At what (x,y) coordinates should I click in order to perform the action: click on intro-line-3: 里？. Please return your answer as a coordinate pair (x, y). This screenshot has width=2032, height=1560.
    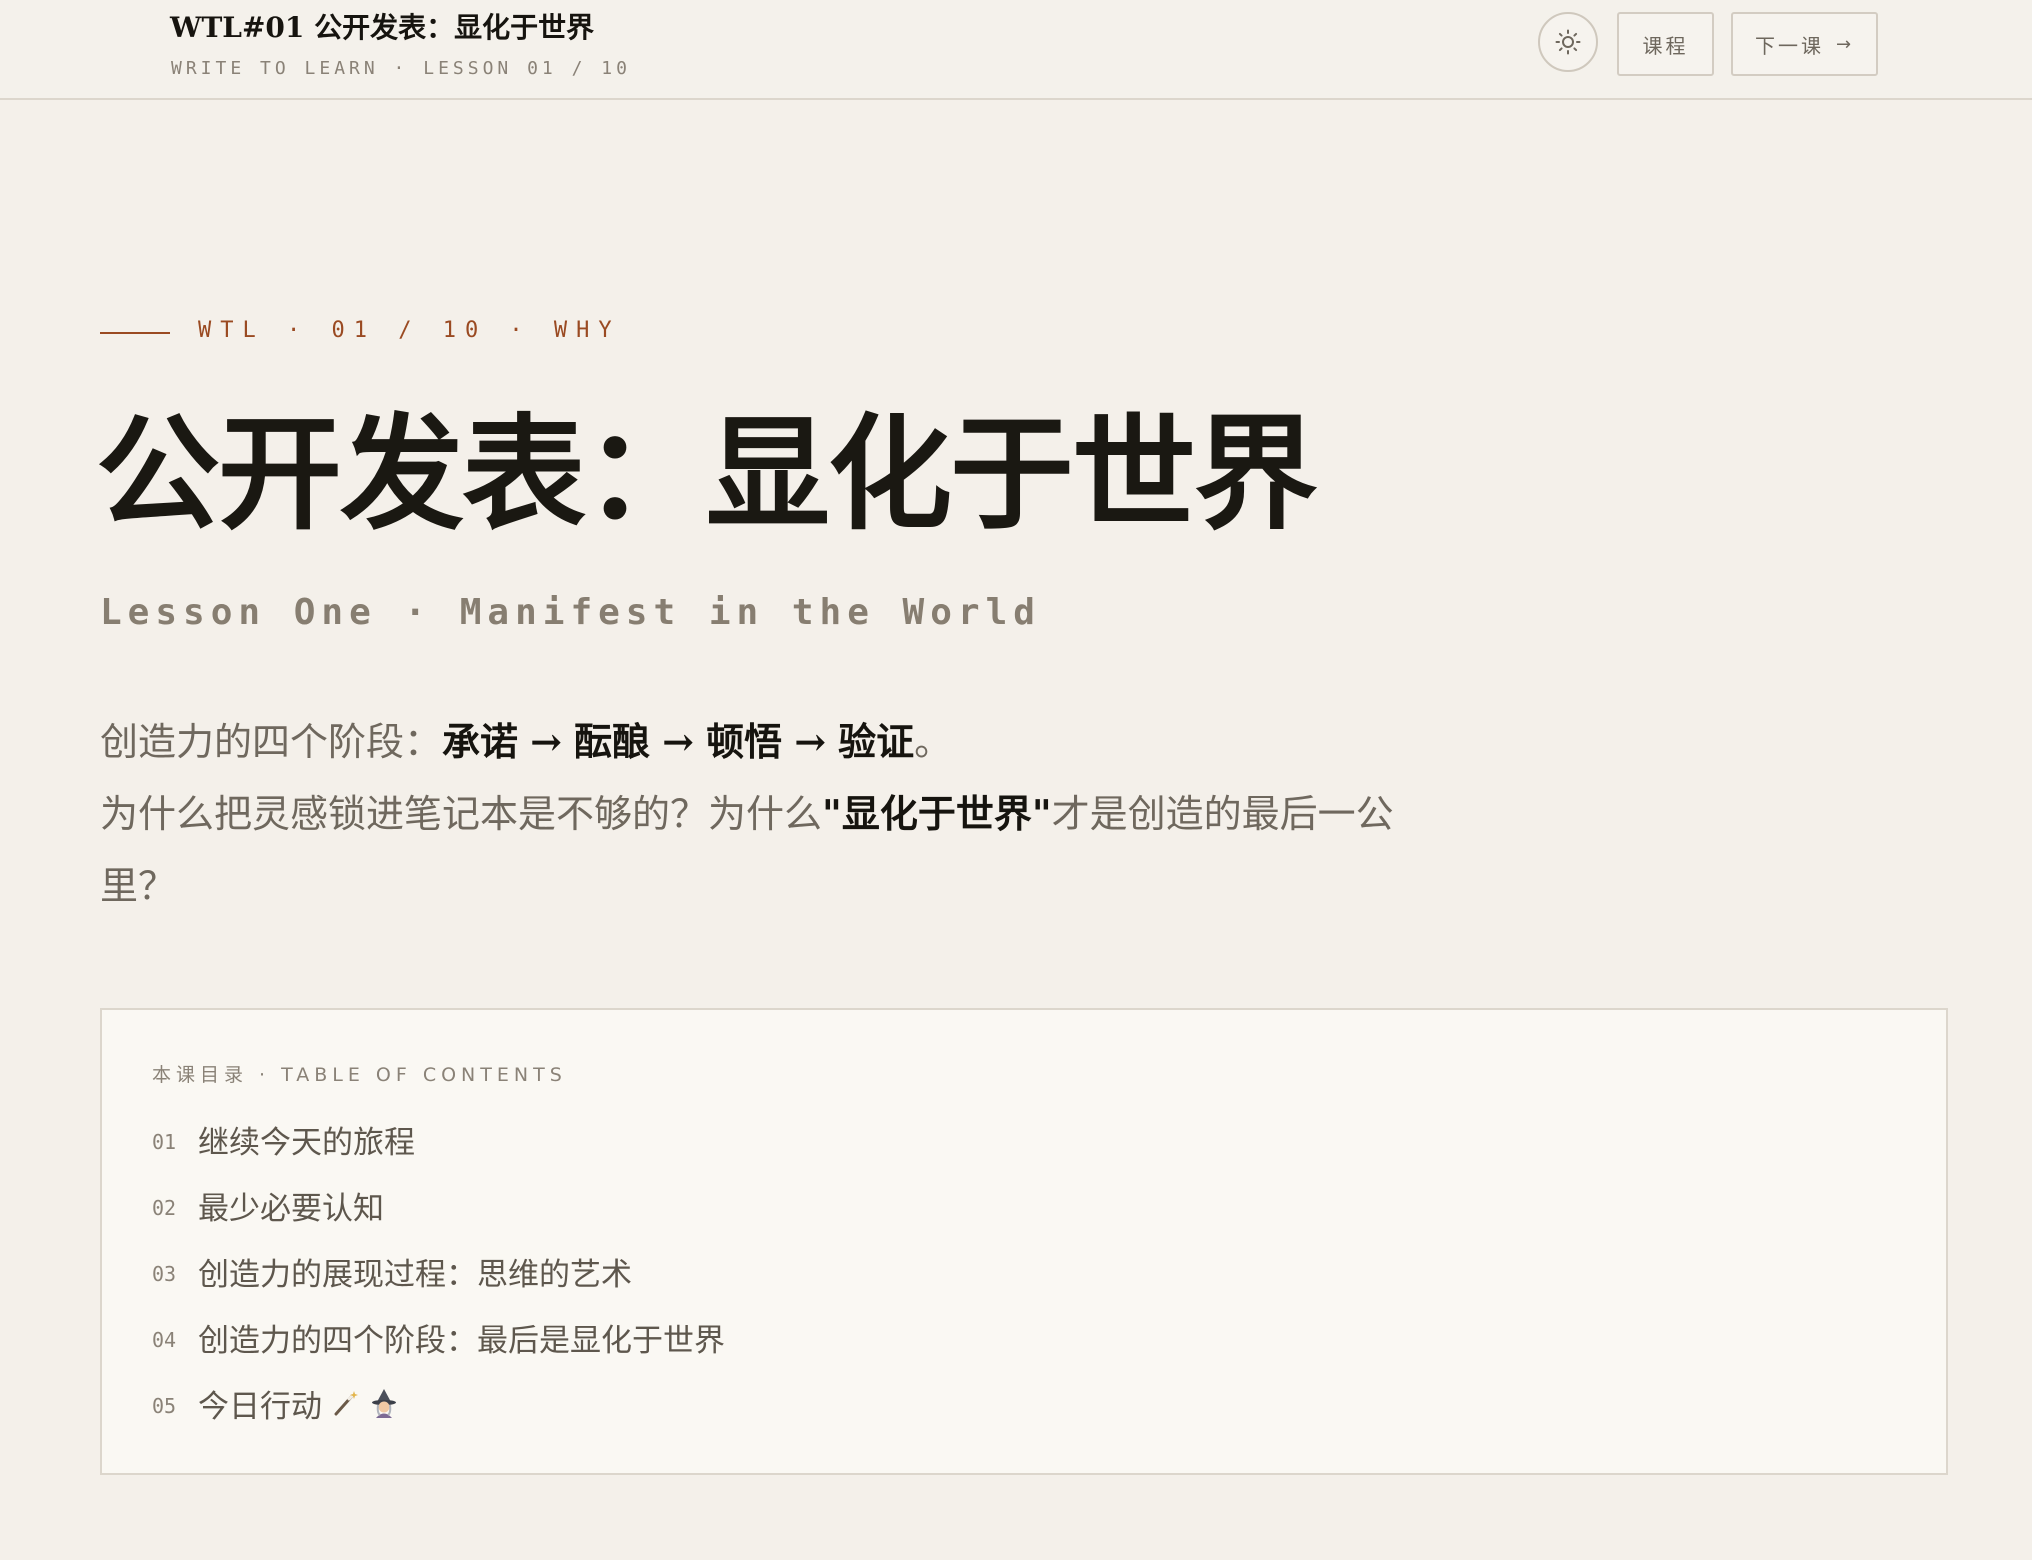
    Looking at the image, I should click on (138, 886).